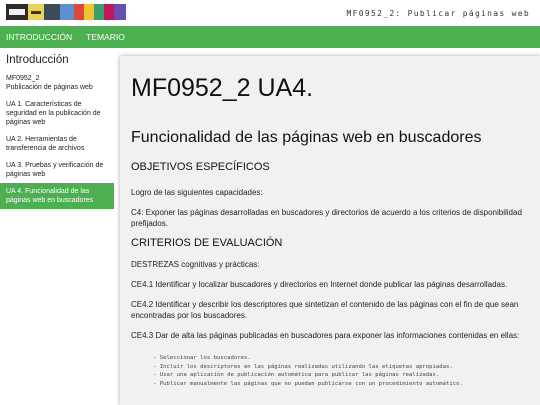 The width and height of the screenshot is (540, 405). Describe the element at coordinates (36, 12) in the screenshot. I see `arrow-icon` at that location.